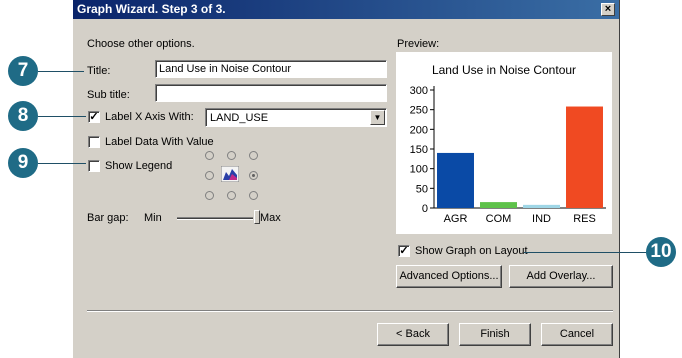 The image size is (682, 358). Describe the element at coordinates (159, 142) in the screenshot. I see `label-data-label: Label Data With Value` at that location.